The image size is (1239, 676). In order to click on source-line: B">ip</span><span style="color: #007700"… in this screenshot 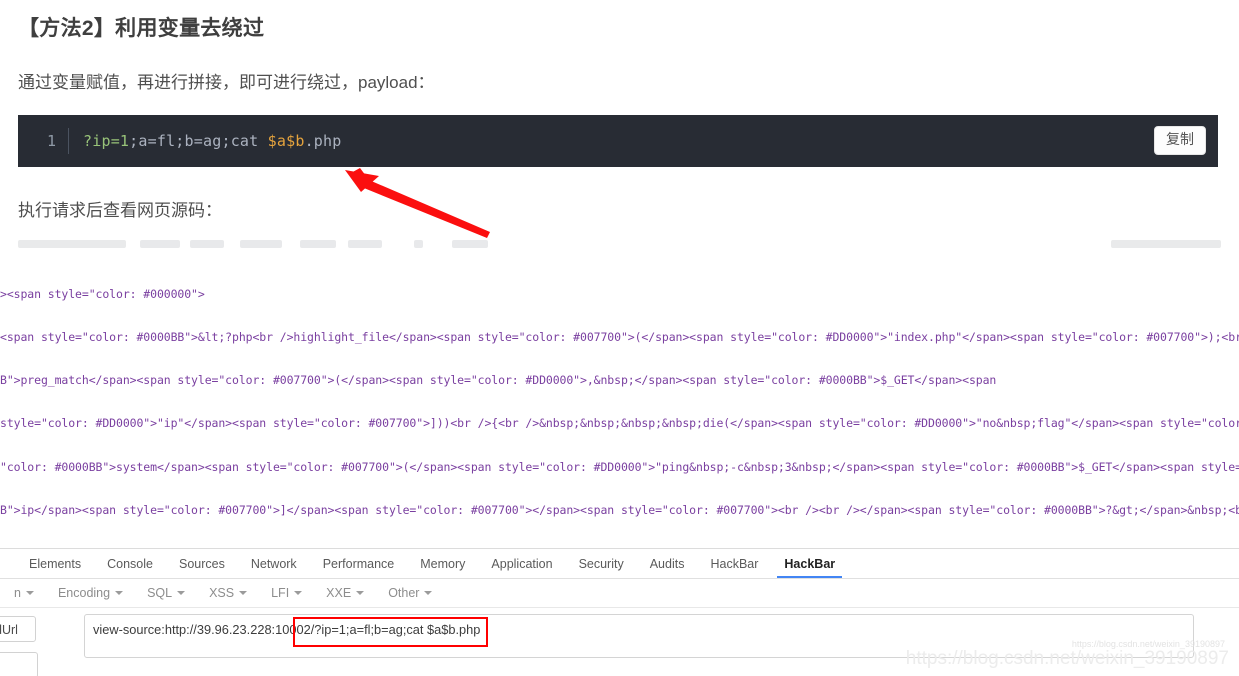, I will do `click(619, 509)`.